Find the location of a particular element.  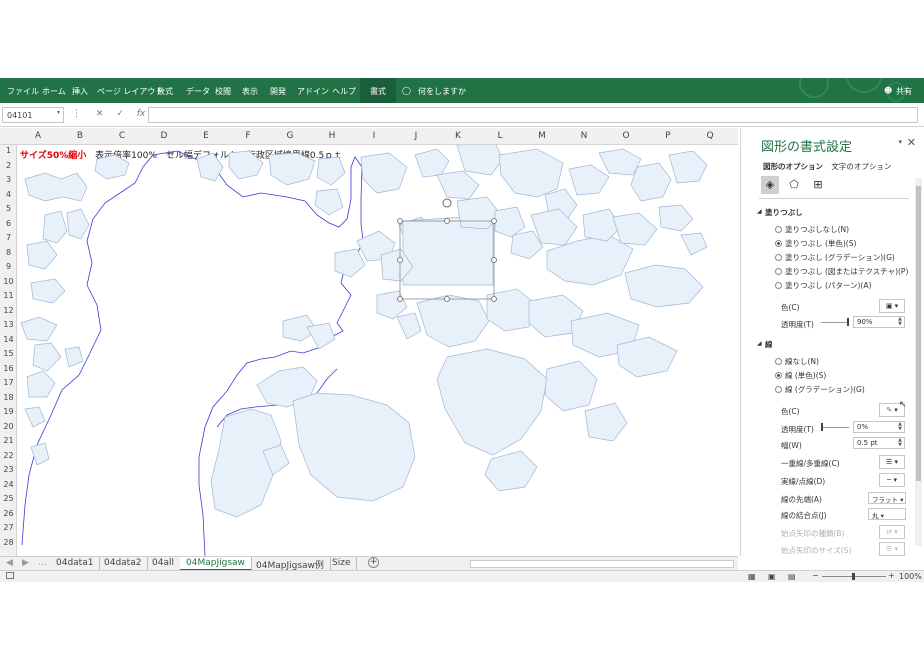

collapse-line-icon: ◢ is located at coordinates (759, 343).